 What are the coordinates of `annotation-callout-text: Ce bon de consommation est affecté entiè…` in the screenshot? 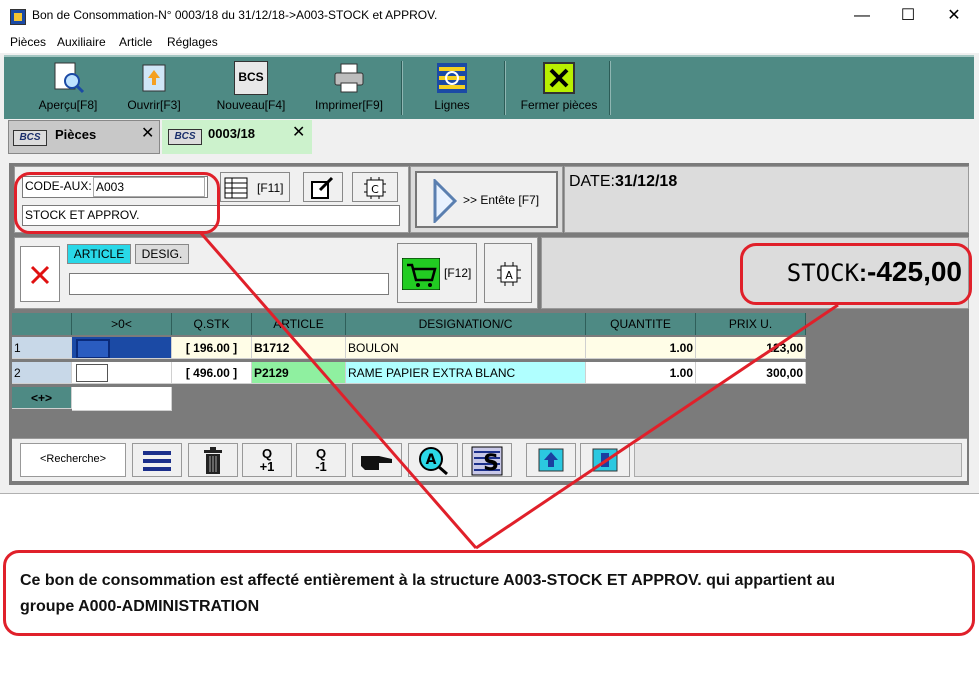 It's located at (490, 594).